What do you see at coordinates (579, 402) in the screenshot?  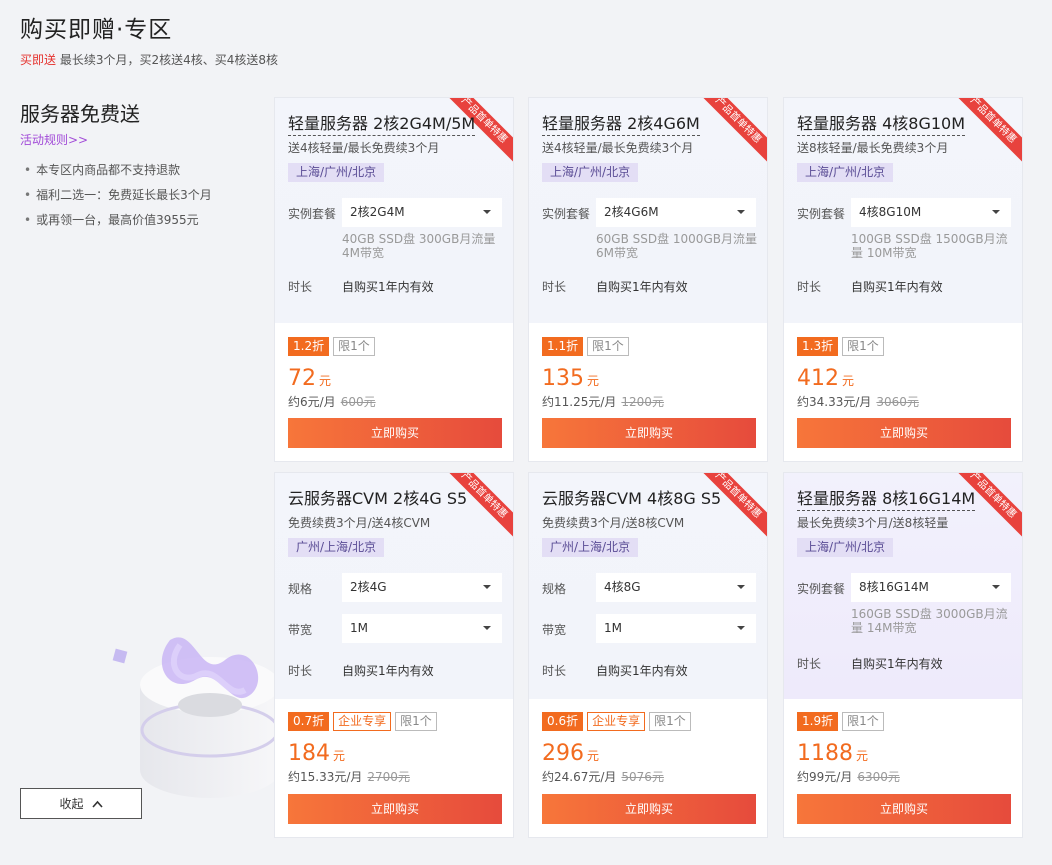 I see `monthly-value: 约11.25元/月` at bounding box center [579, 402].